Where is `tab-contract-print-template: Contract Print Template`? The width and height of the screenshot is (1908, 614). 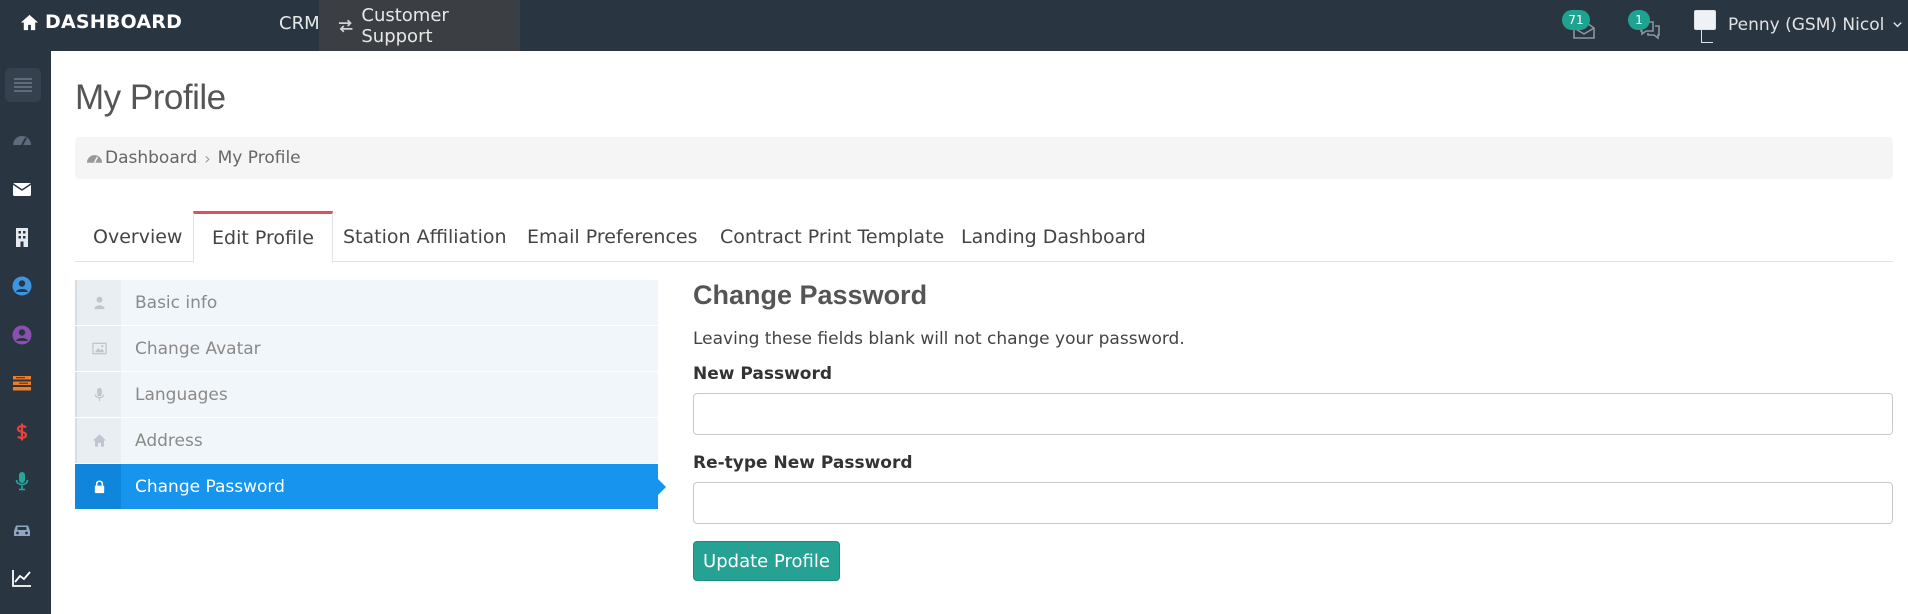
tab-contract-print-template: Contract Print Template is located at coordinates (832, 236).